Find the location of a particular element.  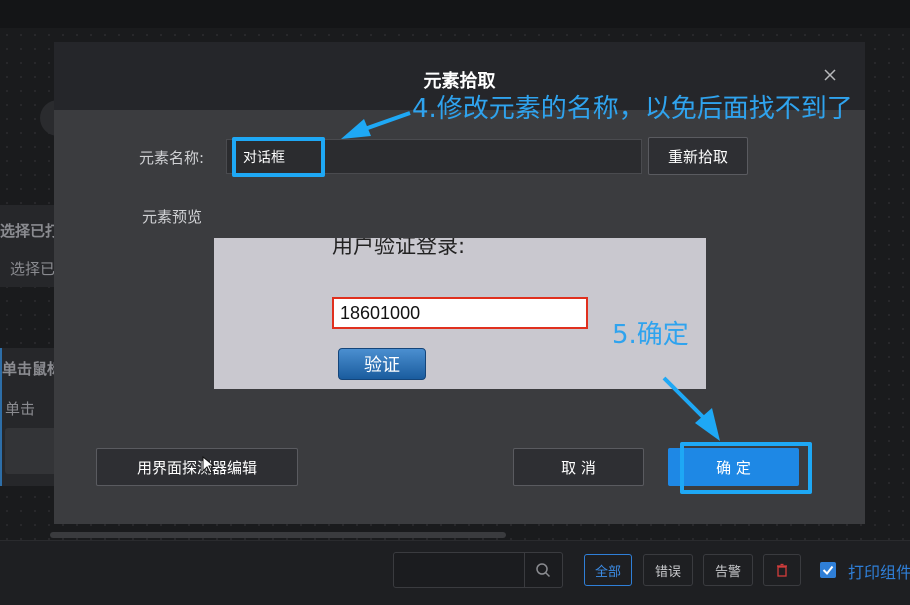

preview-phone-input: 18601000 is located at coordinates (460, 313).